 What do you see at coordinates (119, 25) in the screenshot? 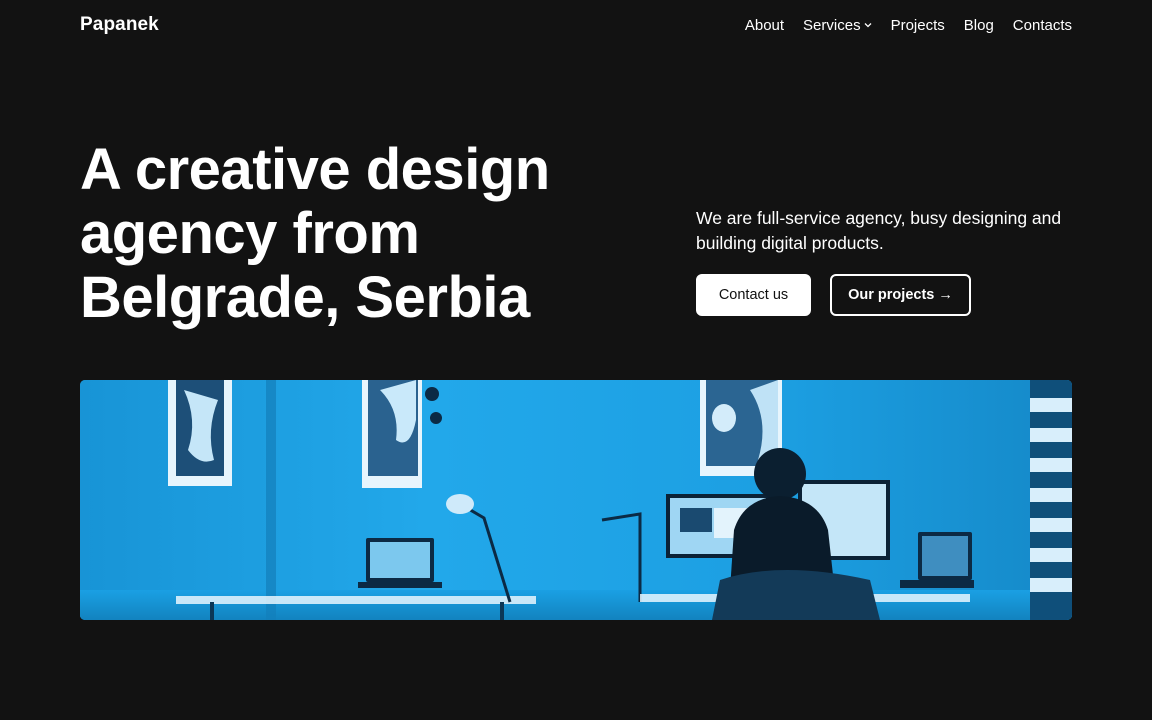
I see `logo: Papanek` at bounding box center [119, 25].